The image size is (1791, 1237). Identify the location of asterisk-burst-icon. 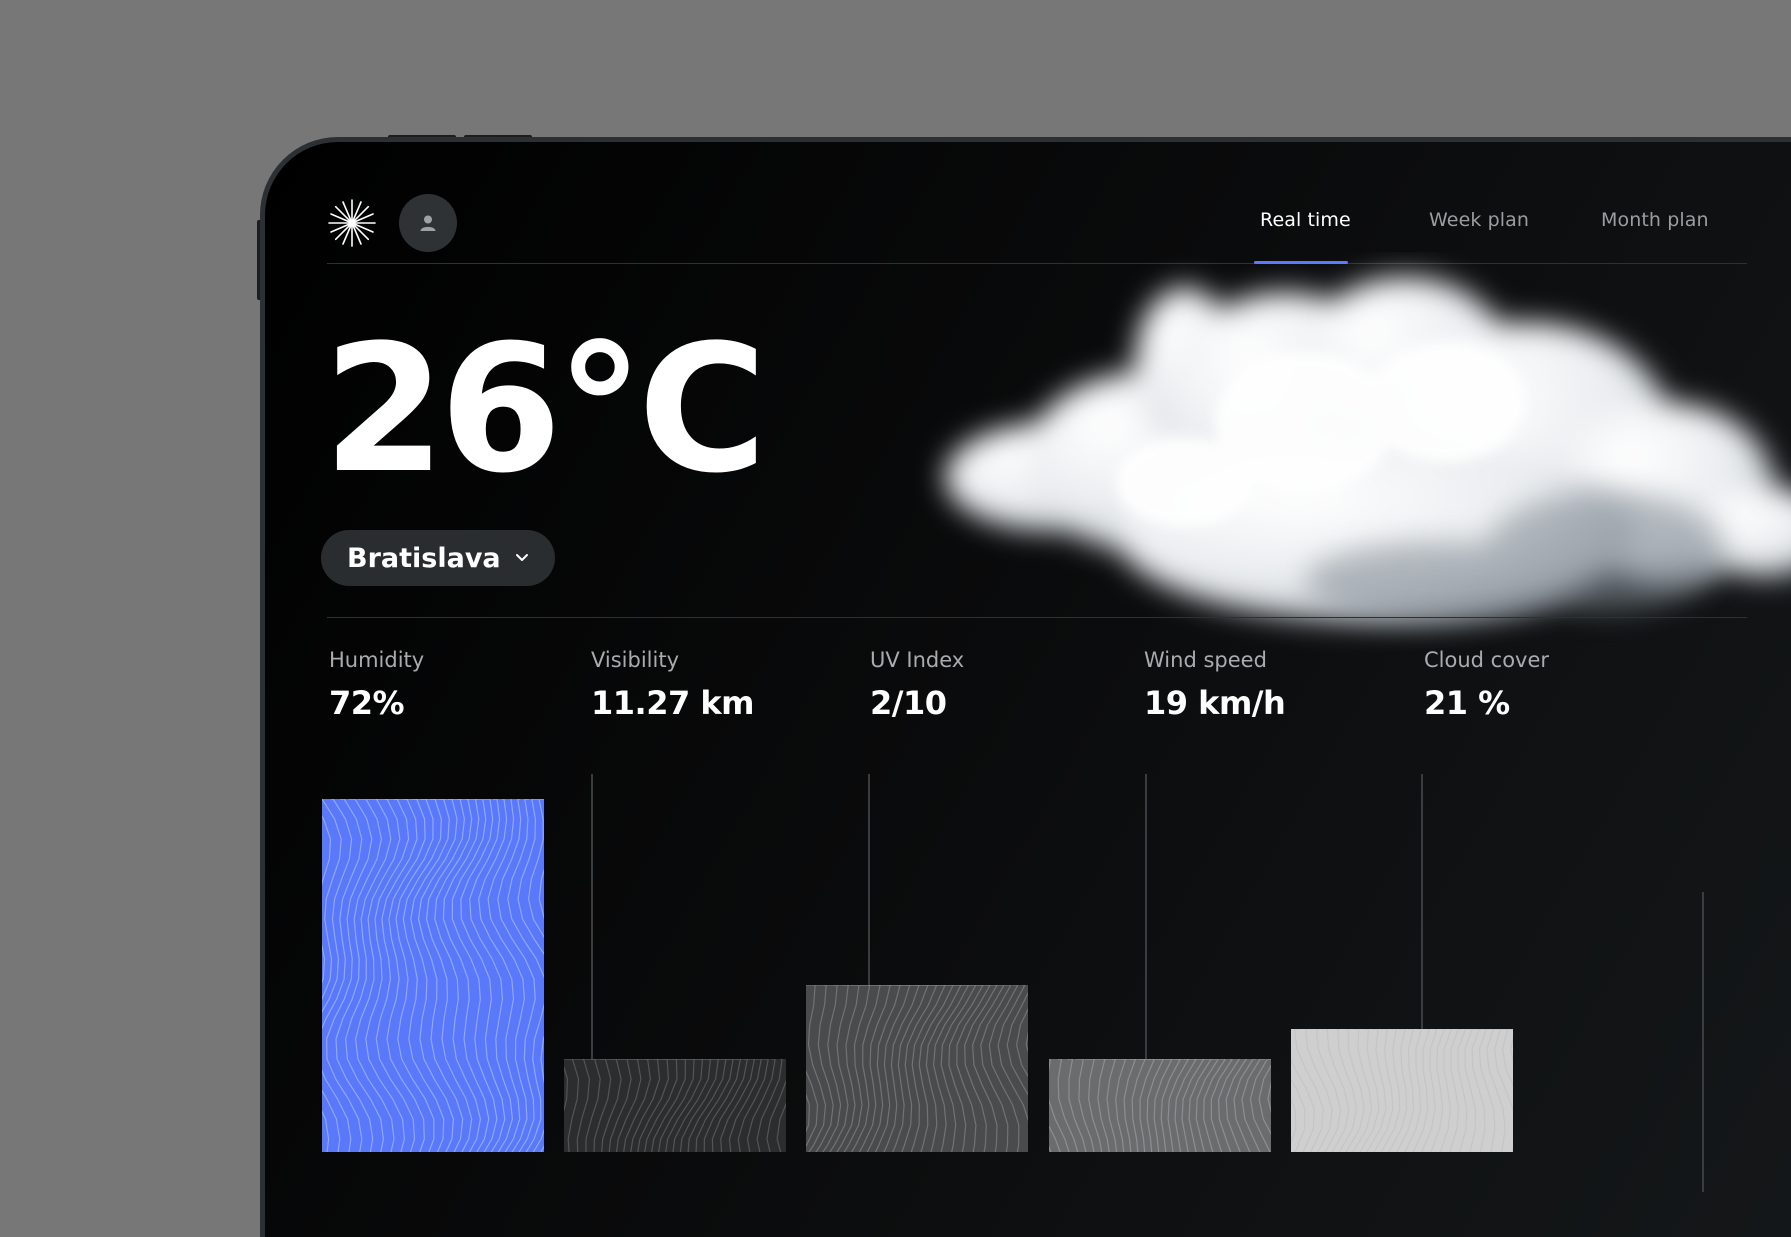
(352, 223).